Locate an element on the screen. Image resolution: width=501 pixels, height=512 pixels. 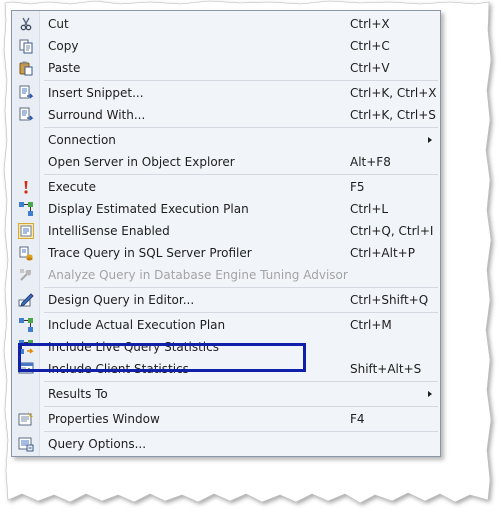
scissors-icon is located at coordinates (26, 24).